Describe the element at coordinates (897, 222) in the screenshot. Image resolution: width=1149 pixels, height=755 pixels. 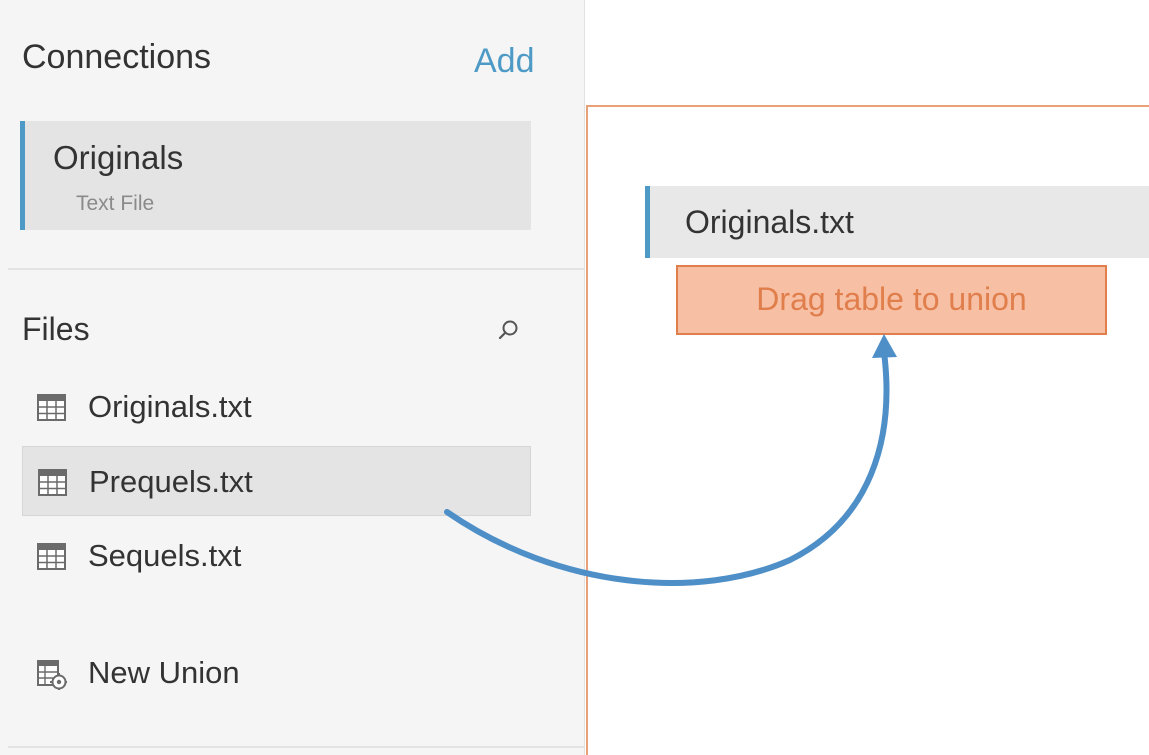
I see `canvas-table-originals: Originals.txt` at that location.